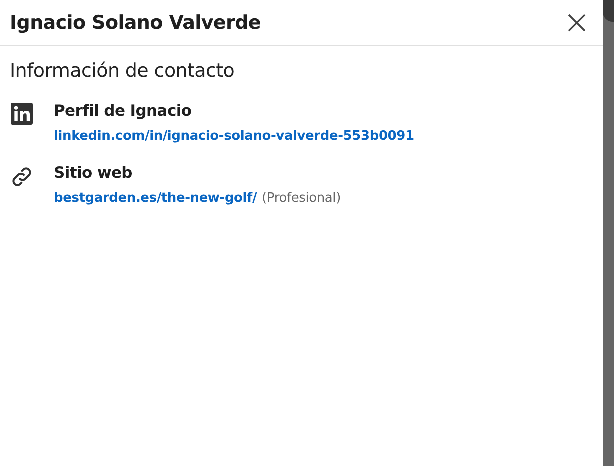  What do you see at coordinates (94, 173) in the screenshot?
I see `contact-label: Sitio web` at bounding box center [94, 173].